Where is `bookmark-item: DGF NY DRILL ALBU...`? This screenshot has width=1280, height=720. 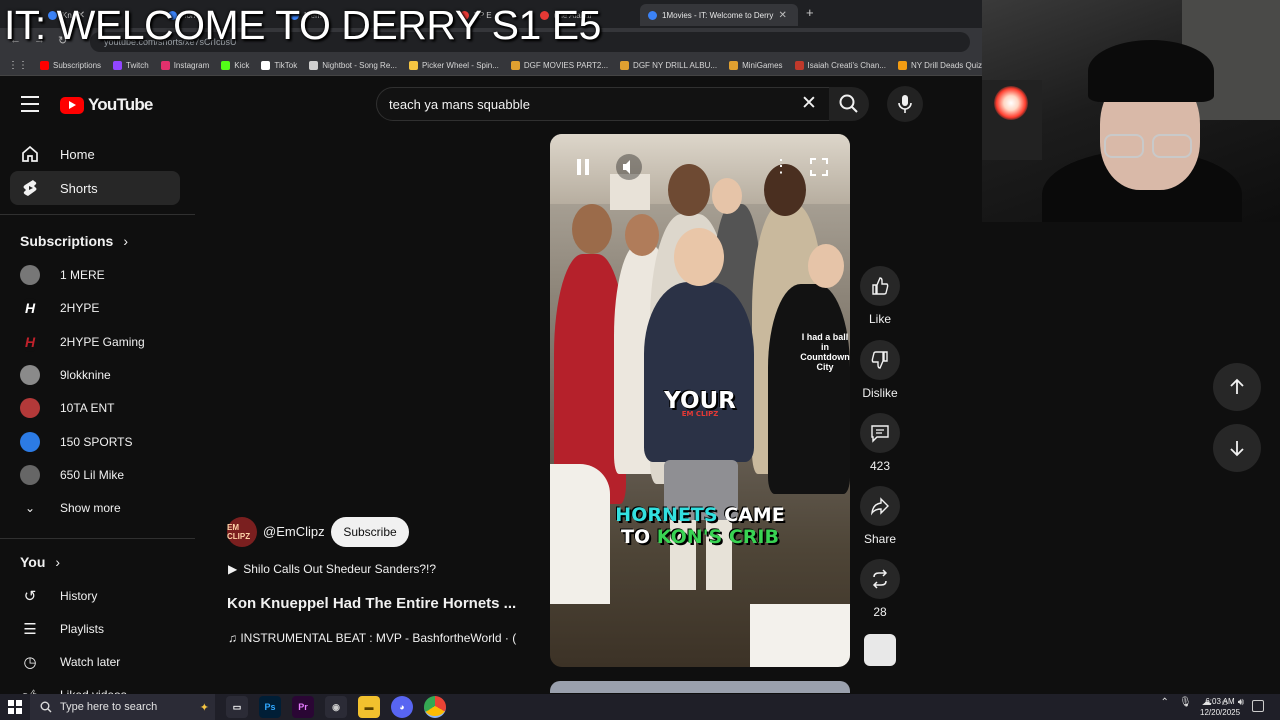 bookmark-item: DGF NY DRILL ALBU... is located at coordinates (668, 65).